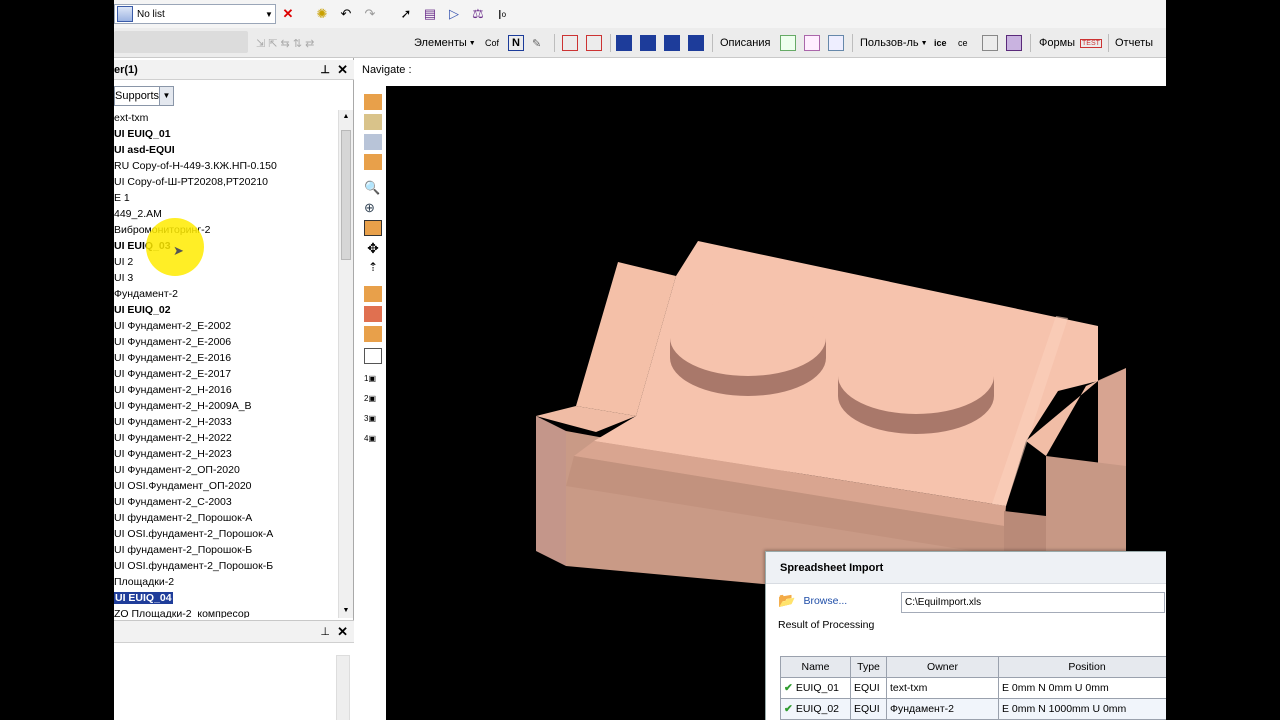 The width and height of the screenshot is (1280, 720). What do you see at coordinates (226, 534) in the screenshot?
I see `tree-item: UI OSI.фундамент-2_Порошок-А` at bounding box center [226, 534].